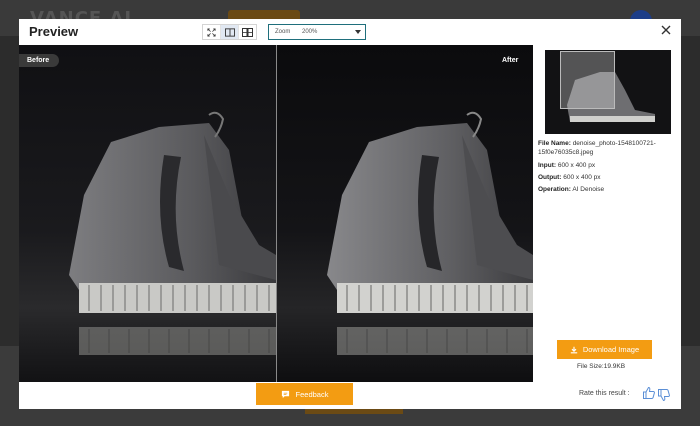  Describe the element at coordinates (601, 366) in the screenshot. I see `file-size: File Size:19.9KB` at that location.